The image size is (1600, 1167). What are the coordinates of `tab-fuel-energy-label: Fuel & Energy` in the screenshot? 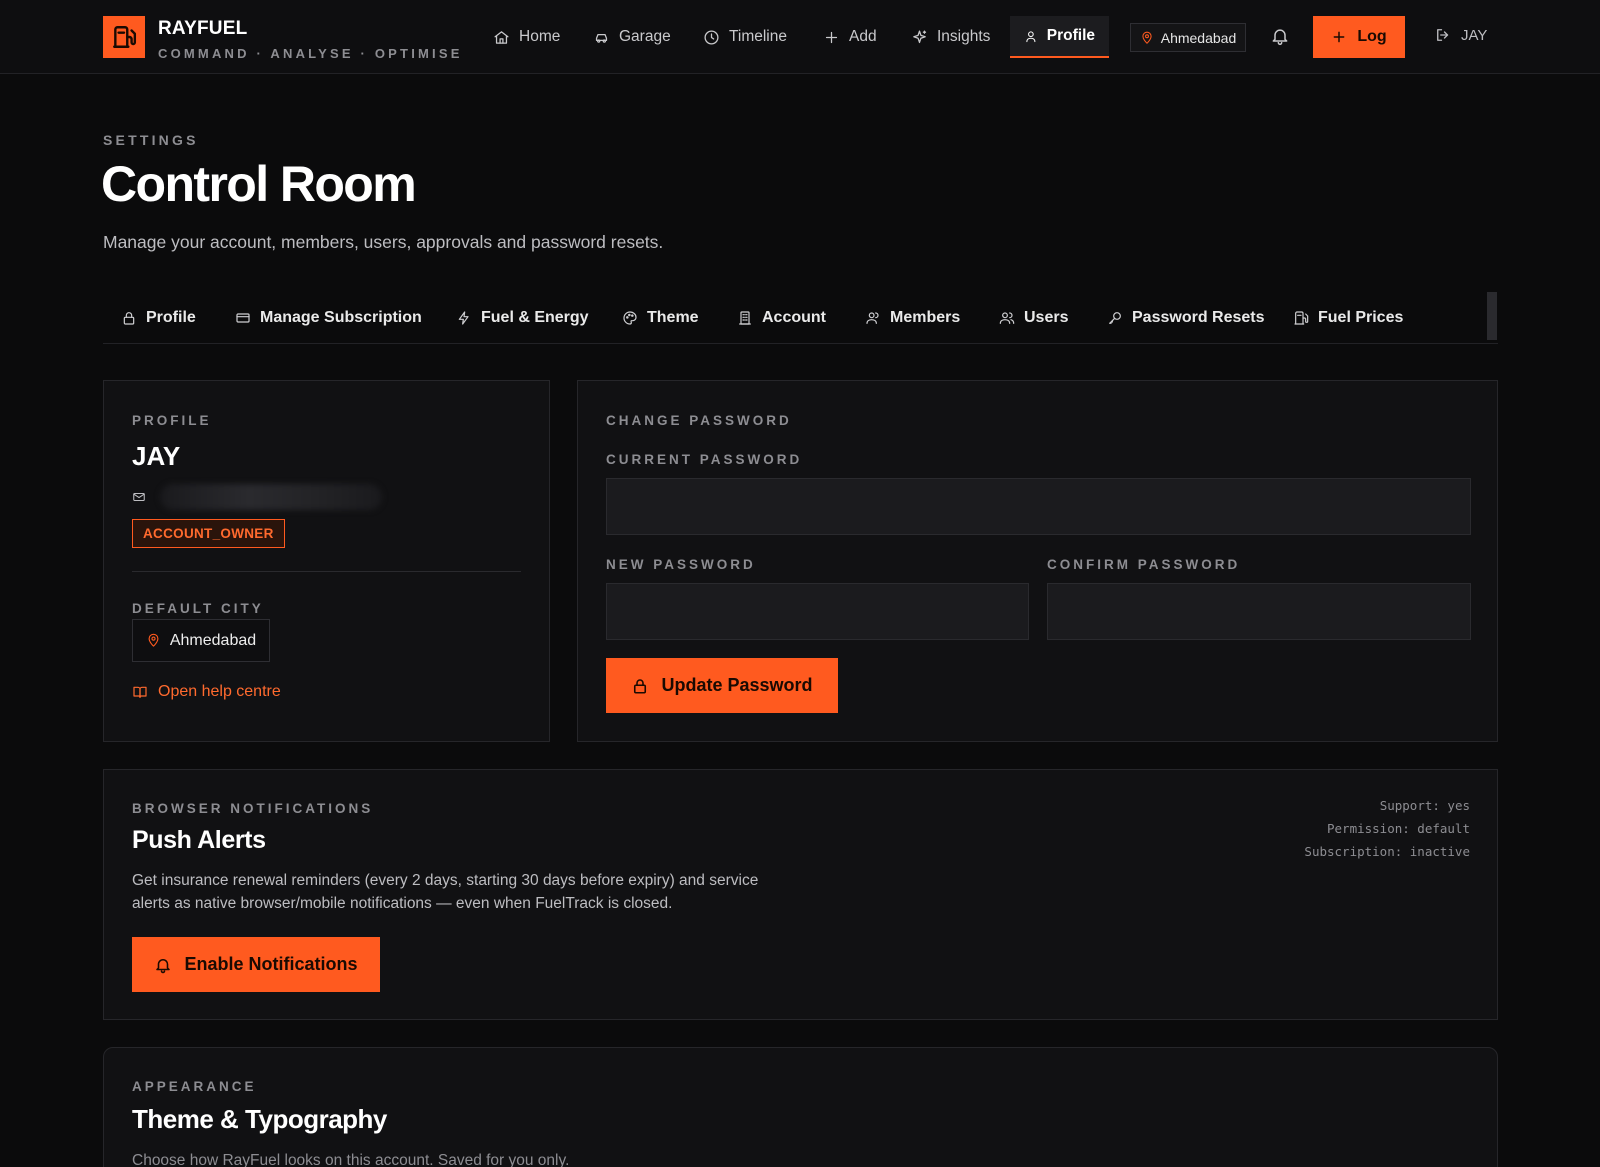 It's located at (535, 317).